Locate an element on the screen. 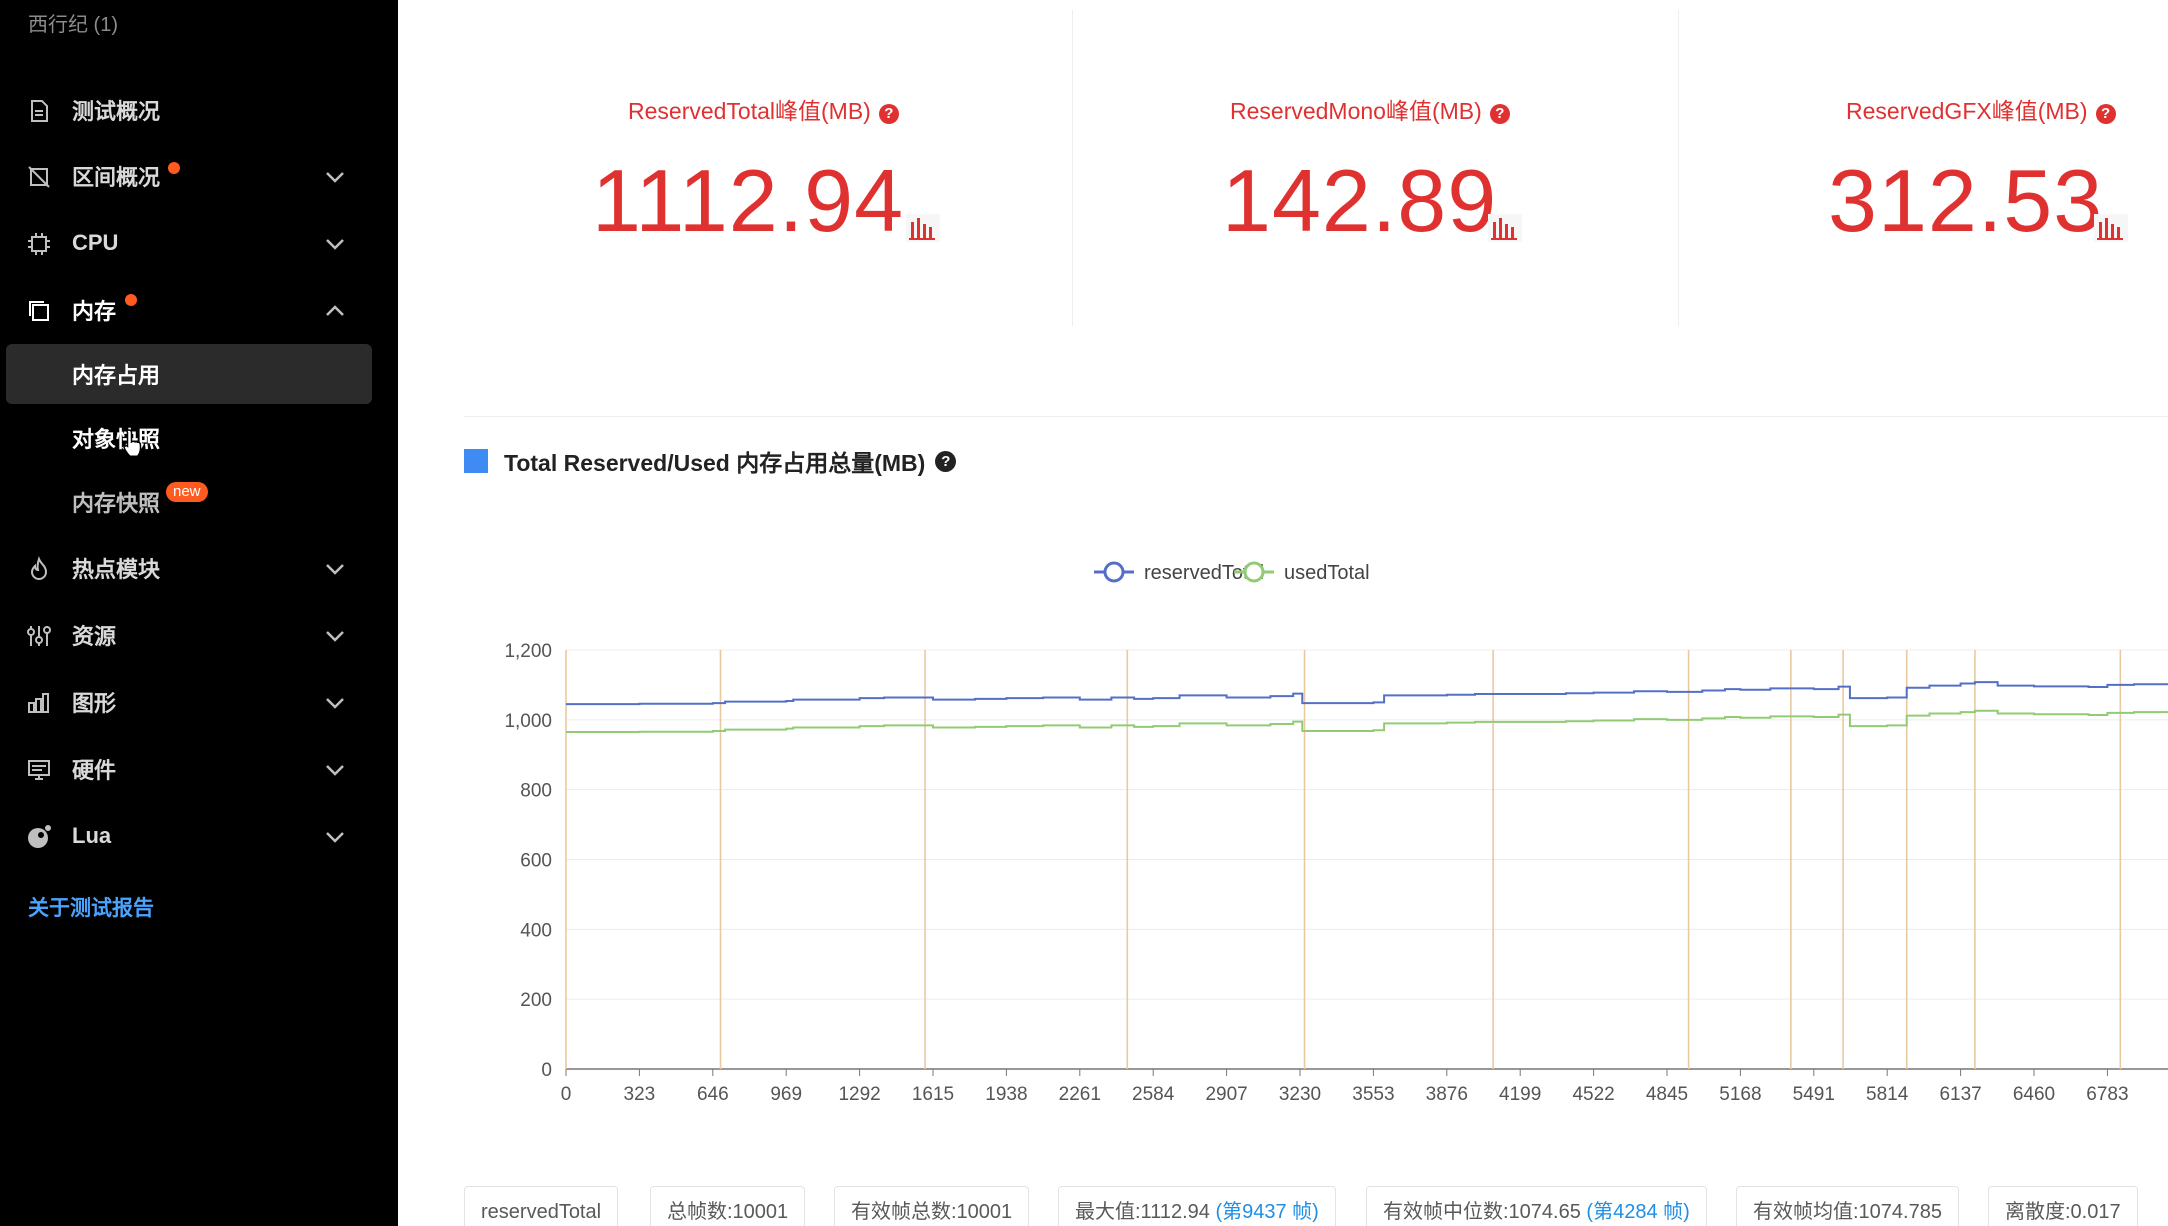 The image size is (2168, 1226). summary-dispersion: 离散度:0.017 is located at coordinates (2063, 1206).